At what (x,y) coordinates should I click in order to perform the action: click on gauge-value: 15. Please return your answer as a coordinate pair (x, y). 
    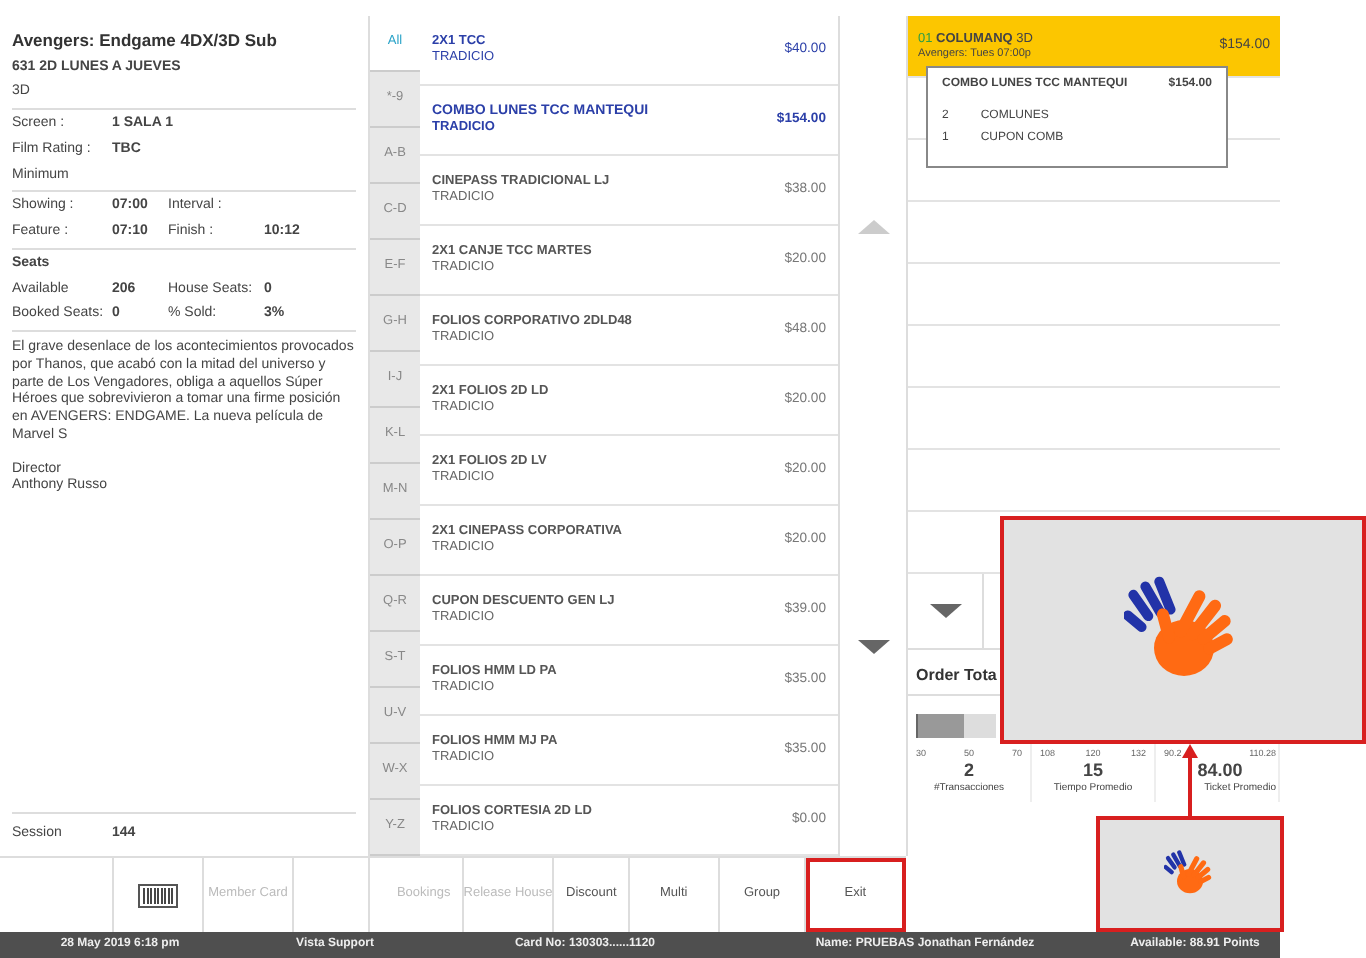
    Looking at the image, I should click on (1092, 770).